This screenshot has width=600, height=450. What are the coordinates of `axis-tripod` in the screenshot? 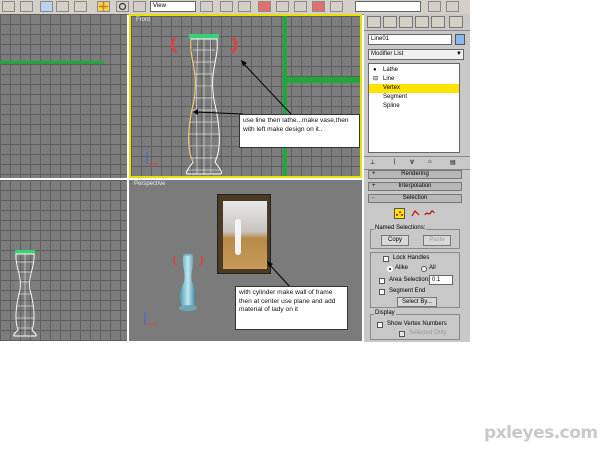 It's located at (152, 158).